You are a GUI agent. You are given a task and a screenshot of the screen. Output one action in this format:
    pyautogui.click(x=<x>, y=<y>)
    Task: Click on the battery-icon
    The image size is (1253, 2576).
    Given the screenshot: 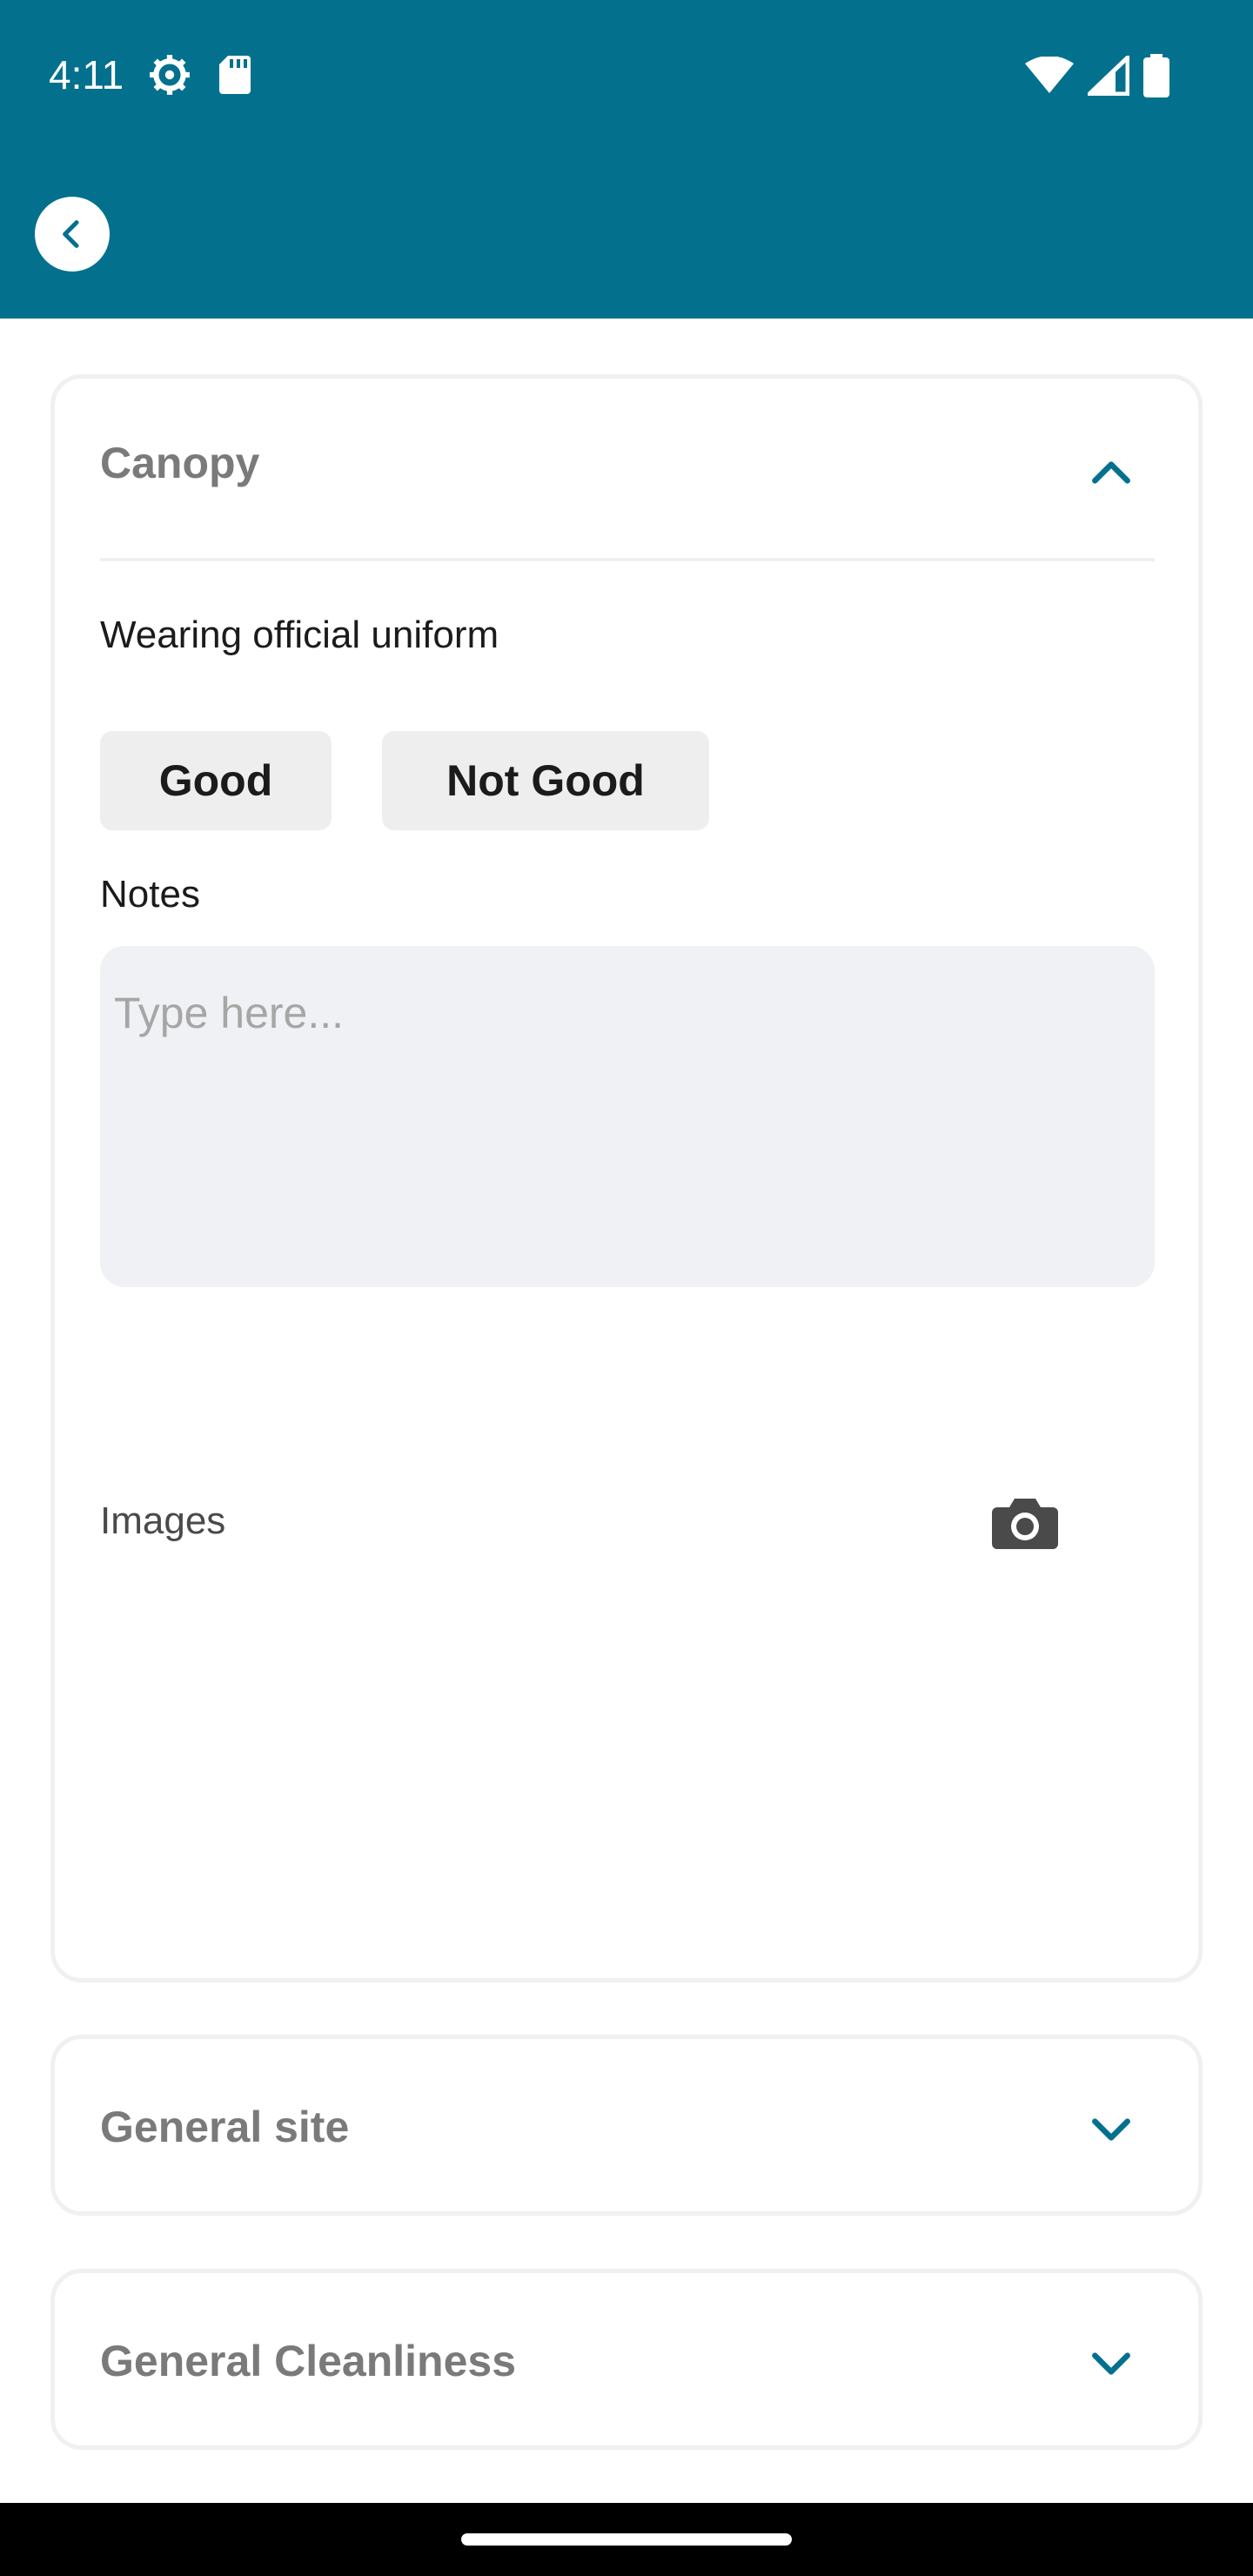 What is the action you would take?
    pyautogui.click(x=1156, y=75)
    